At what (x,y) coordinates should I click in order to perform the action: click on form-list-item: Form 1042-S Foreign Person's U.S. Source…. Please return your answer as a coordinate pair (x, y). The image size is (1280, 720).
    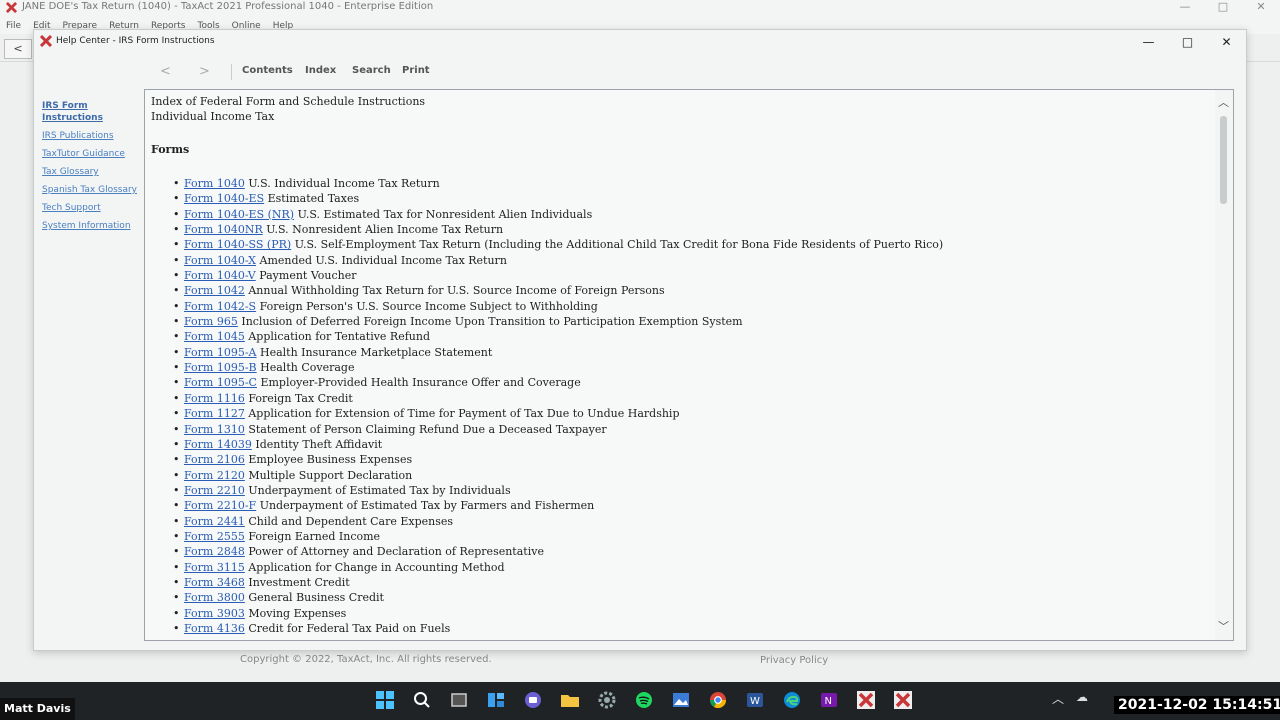
    Looking at the image, I should click on (692, 307).